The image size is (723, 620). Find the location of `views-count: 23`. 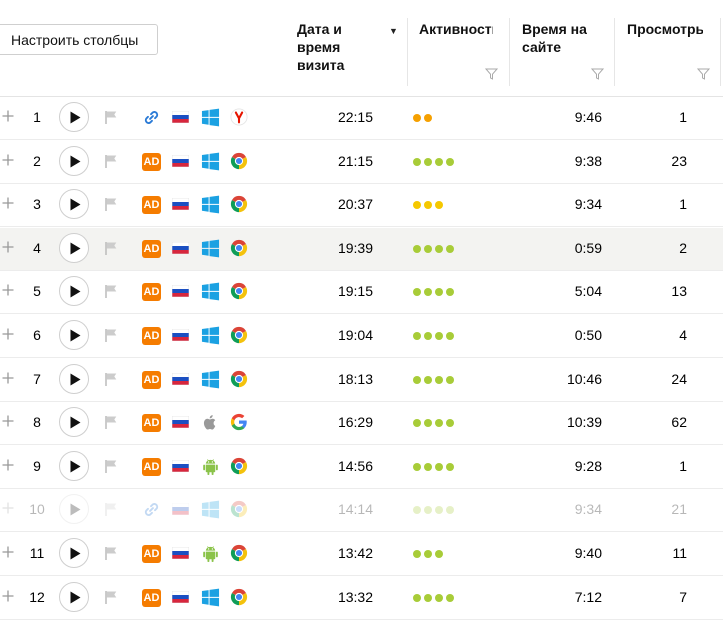

views-count: 23 is located at coordinates (679, 160).